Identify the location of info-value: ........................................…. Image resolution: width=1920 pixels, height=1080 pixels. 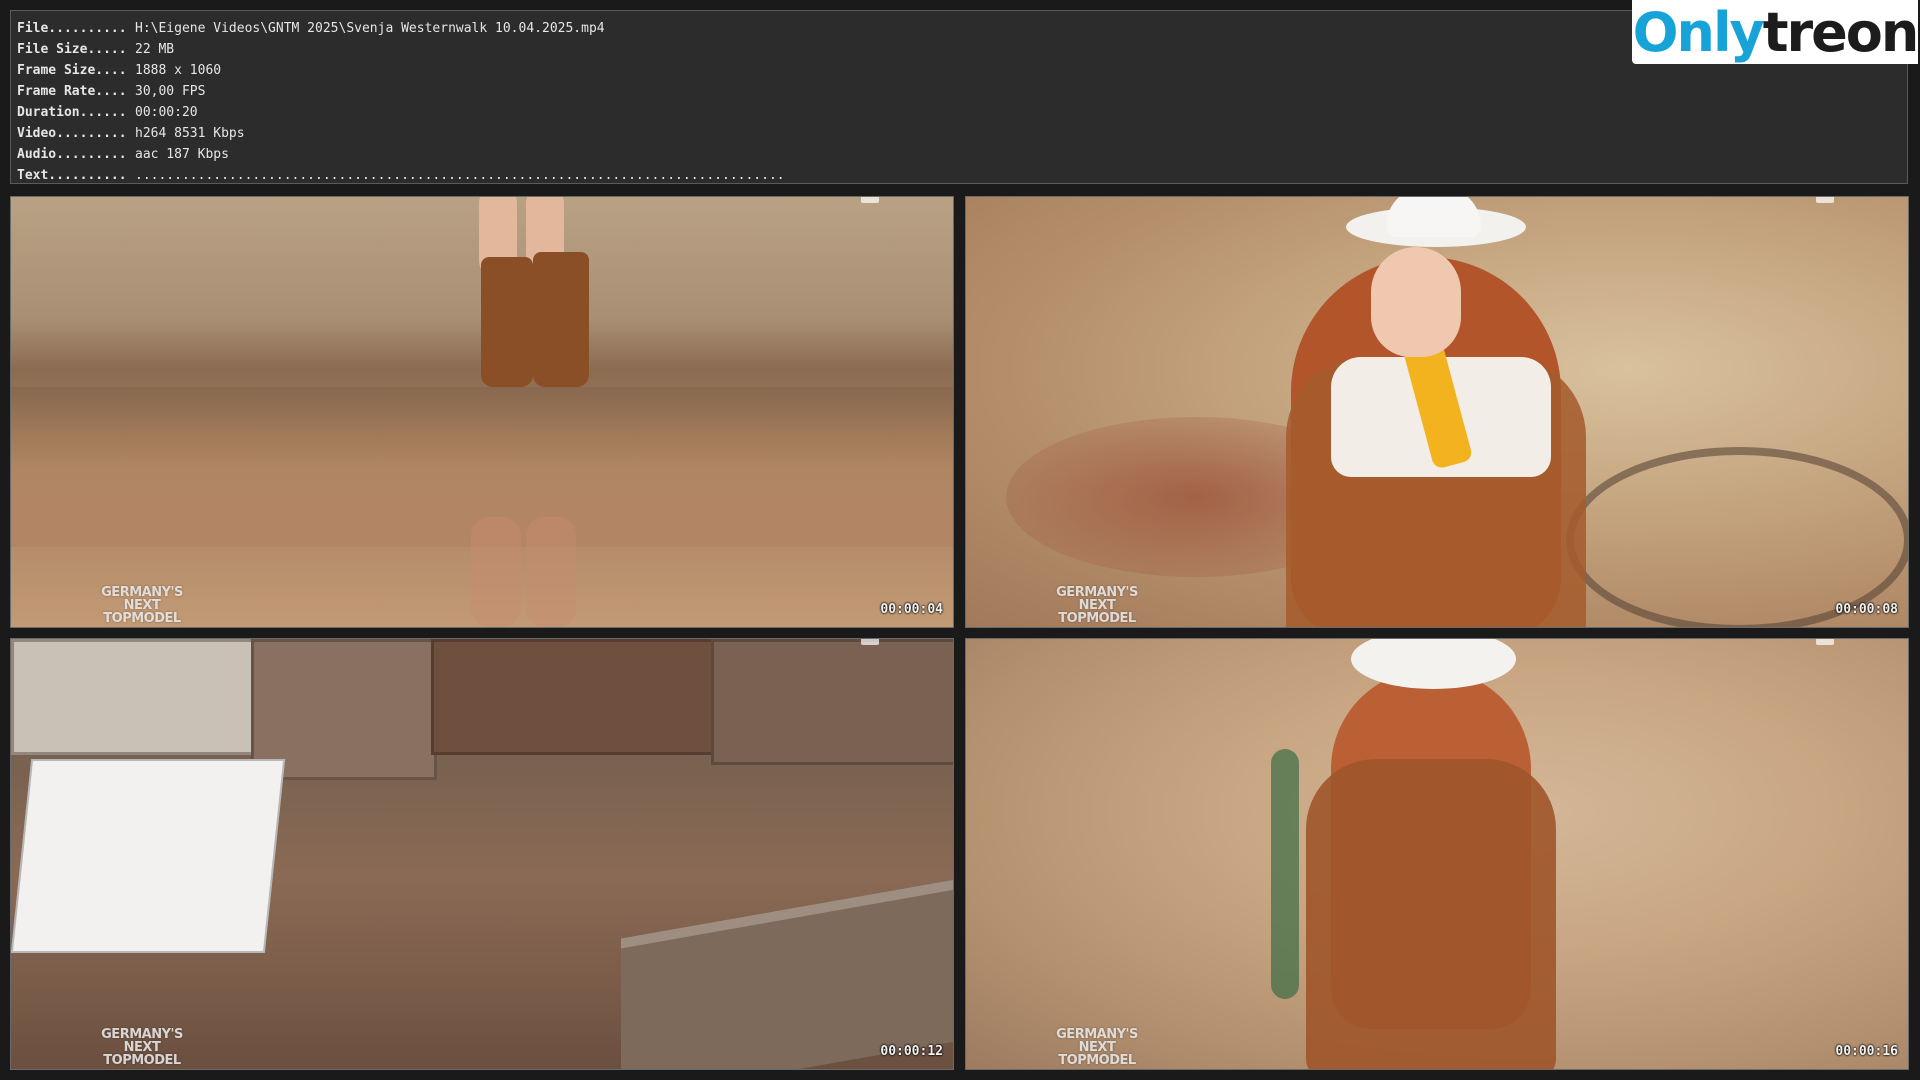
(460, 175).